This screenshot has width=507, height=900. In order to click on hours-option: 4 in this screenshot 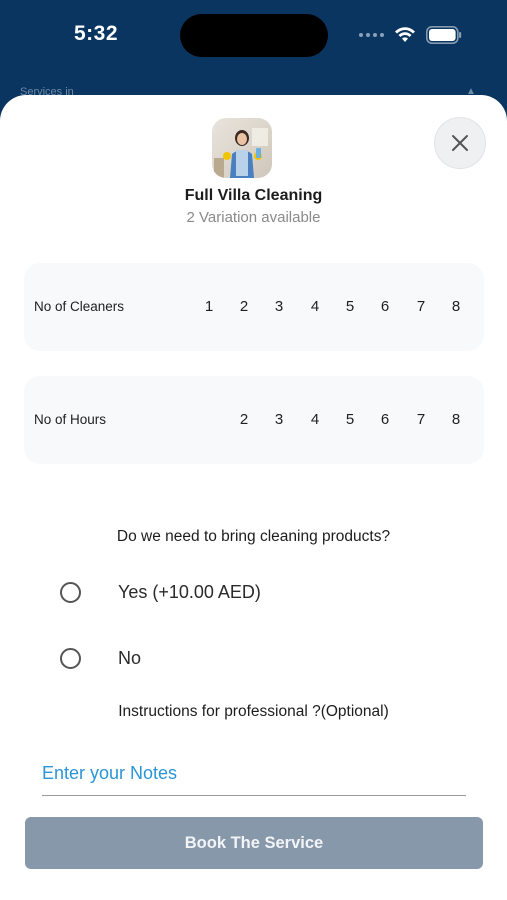, I will do `click(315, 420)`.